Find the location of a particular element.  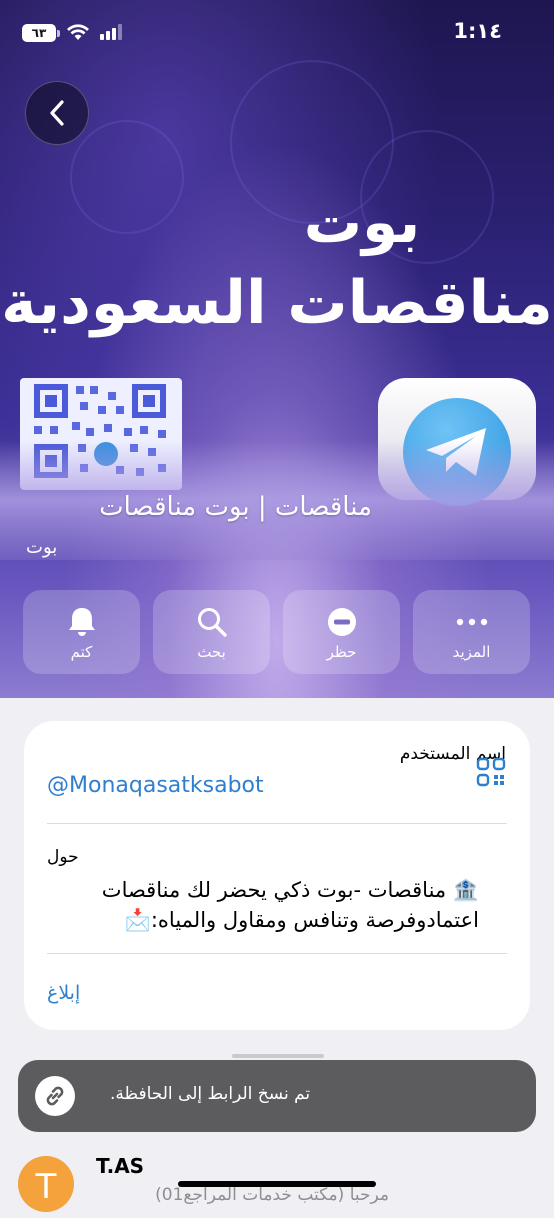

search-icon is located at coordinates (212, 622).